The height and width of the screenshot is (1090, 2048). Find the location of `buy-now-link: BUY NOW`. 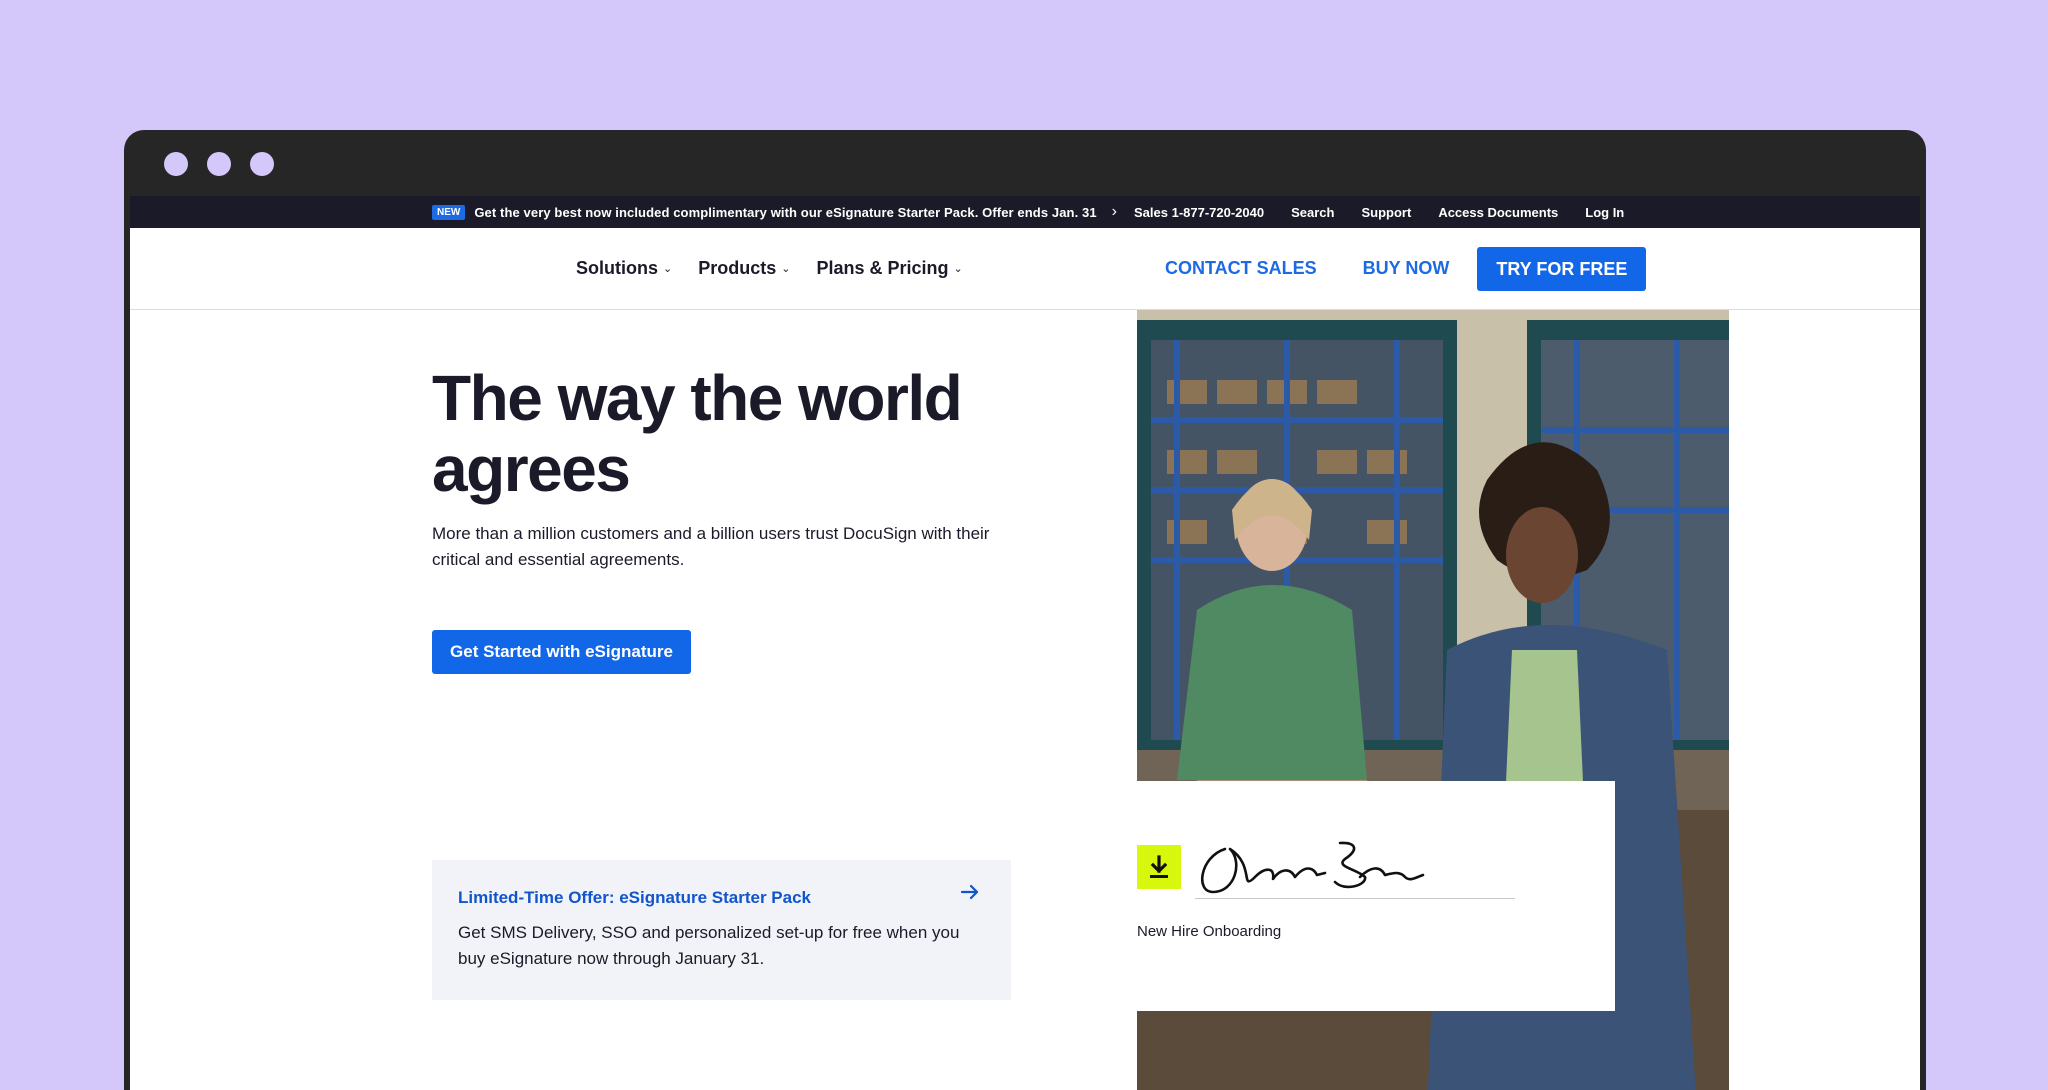

buy-now-link: BUY NOW is located at coordinates (1406, 268).